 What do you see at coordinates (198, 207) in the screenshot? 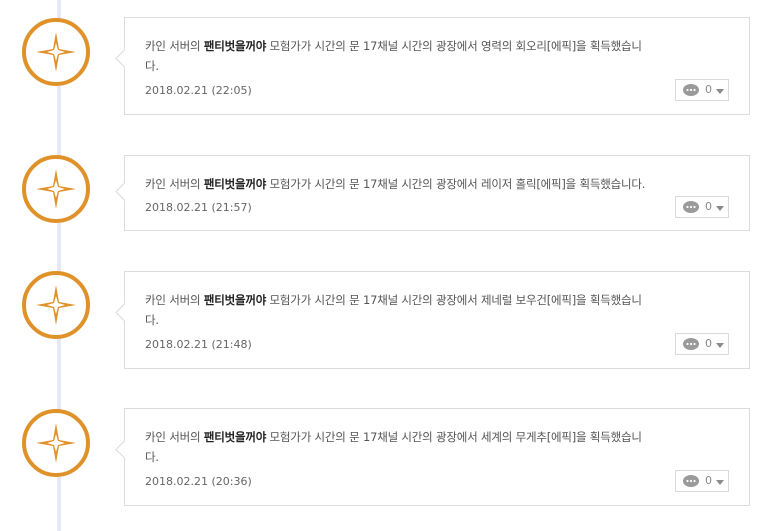
I see `loot-timestamp: 2018.02.21 (21:57)` at bounding box center [198, 207].